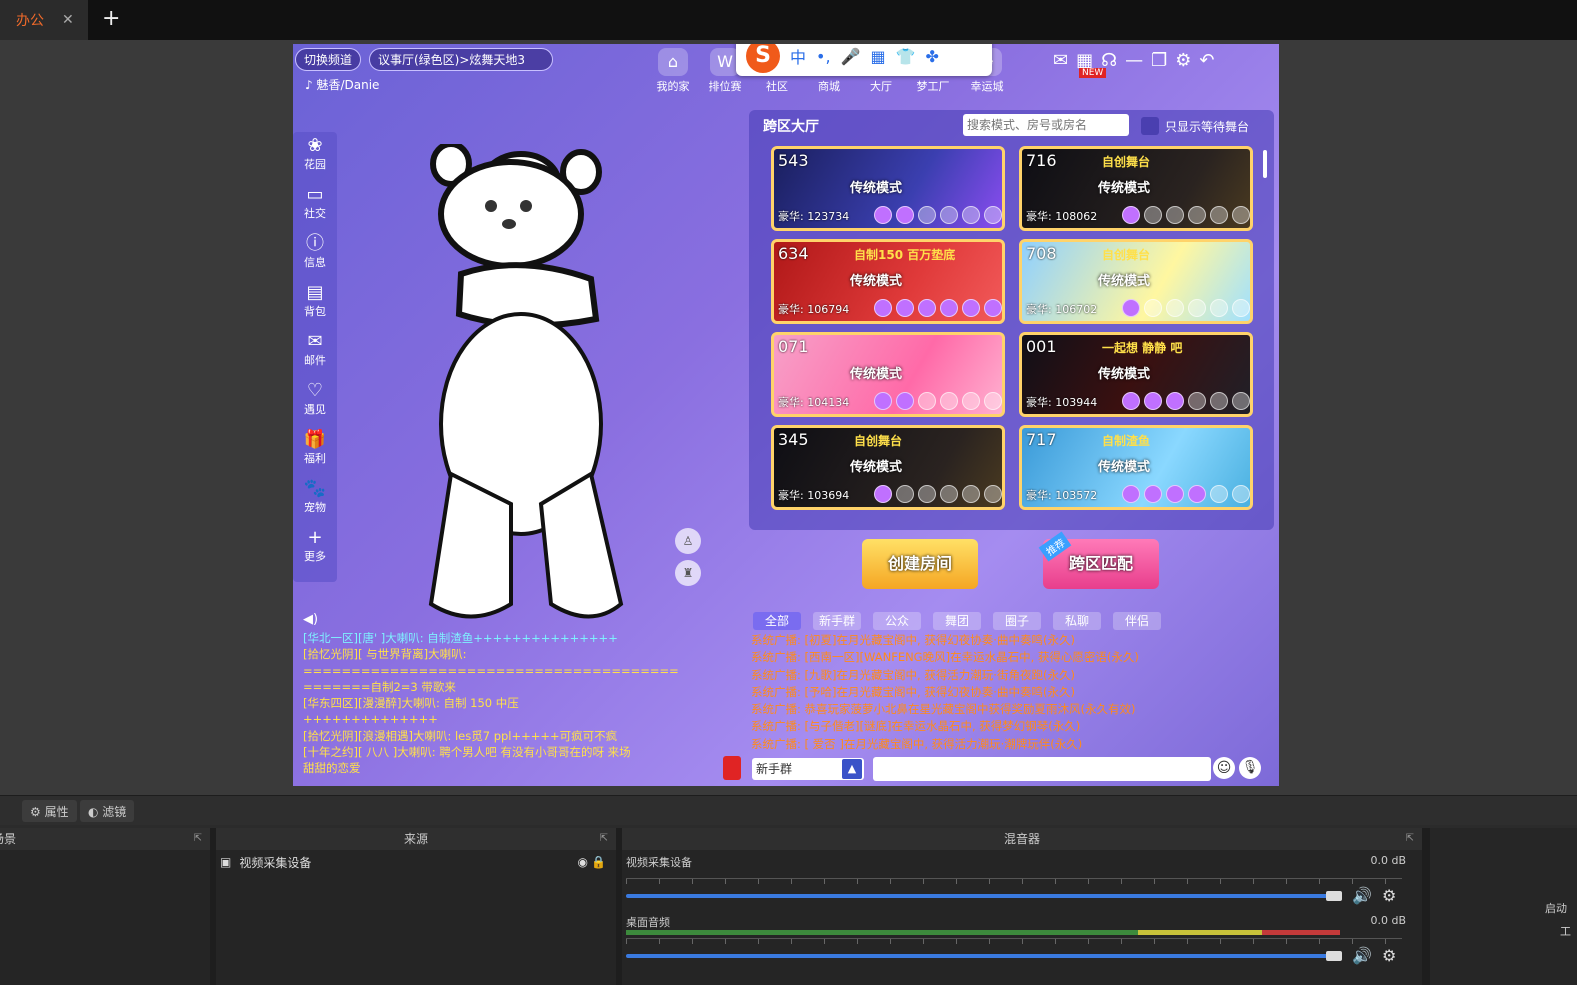 This screenshot has width=1577, height=985. I want to click on sidebar-item-meet: ♡ 遇见, so click(315, 401).